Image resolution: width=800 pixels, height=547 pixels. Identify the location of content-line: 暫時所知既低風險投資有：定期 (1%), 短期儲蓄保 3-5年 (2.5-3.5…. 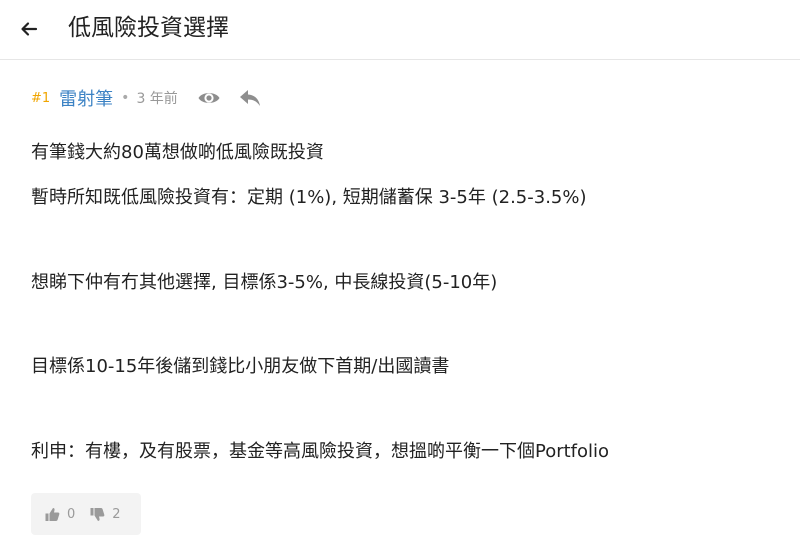
(309, 197).